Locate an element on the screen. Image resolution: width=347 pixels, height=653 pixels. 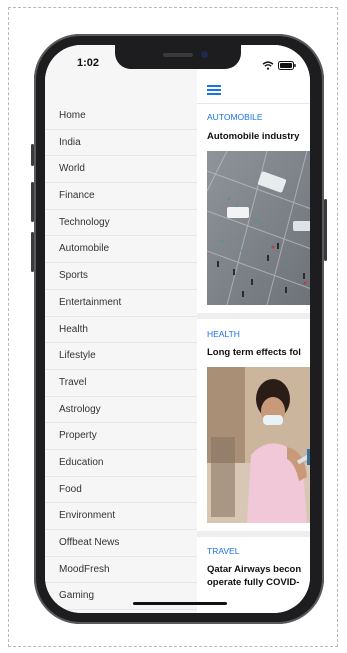
menu-item-health: Health is located at coordinates (121, 330).